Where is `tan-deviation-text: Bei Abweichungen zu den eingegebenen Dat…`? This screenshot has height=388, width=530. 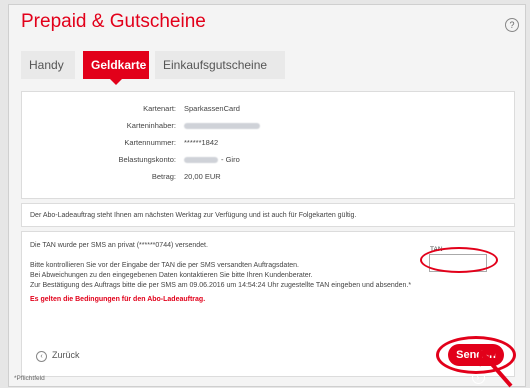 tan-deviation-text: Bei Abweichungen zu den eingegebenen Dat… is located at coordinates (171, 275).